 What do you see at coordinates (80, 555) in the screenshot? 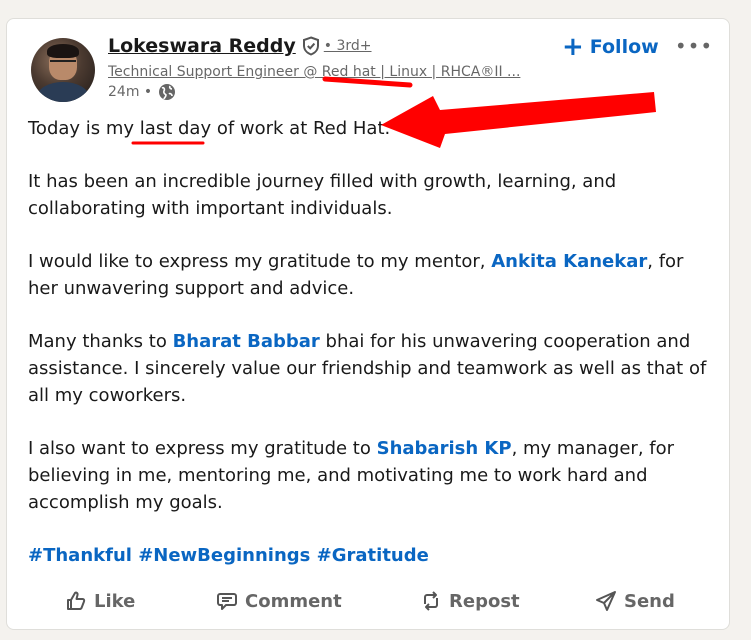
I see `hashtag-link: #Thankful` at bounding box center [80, 555].